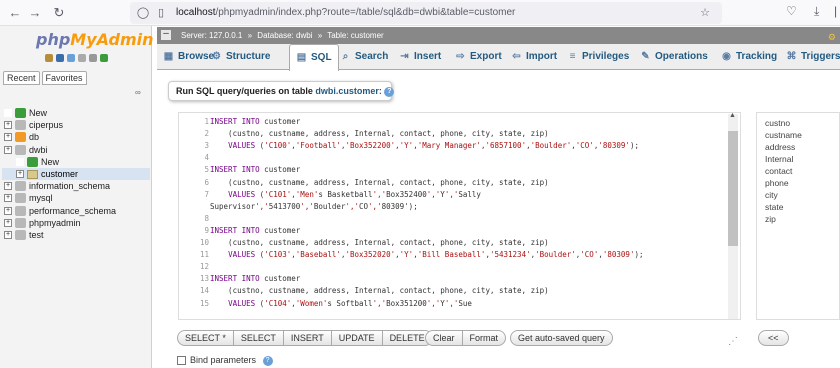  What do you see at coordinates (749, 57) in the screenshot?
I see `tab-tracking: ◉ Tracking` at bounding box center [749, 57].